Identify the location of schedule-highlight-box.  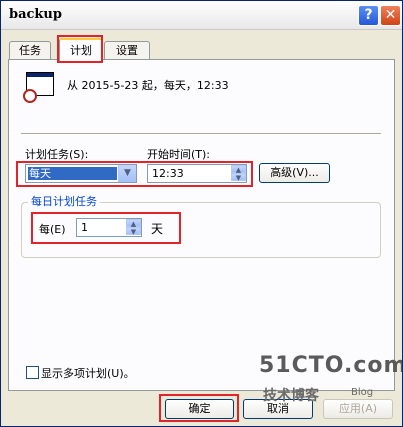
(134, 174).